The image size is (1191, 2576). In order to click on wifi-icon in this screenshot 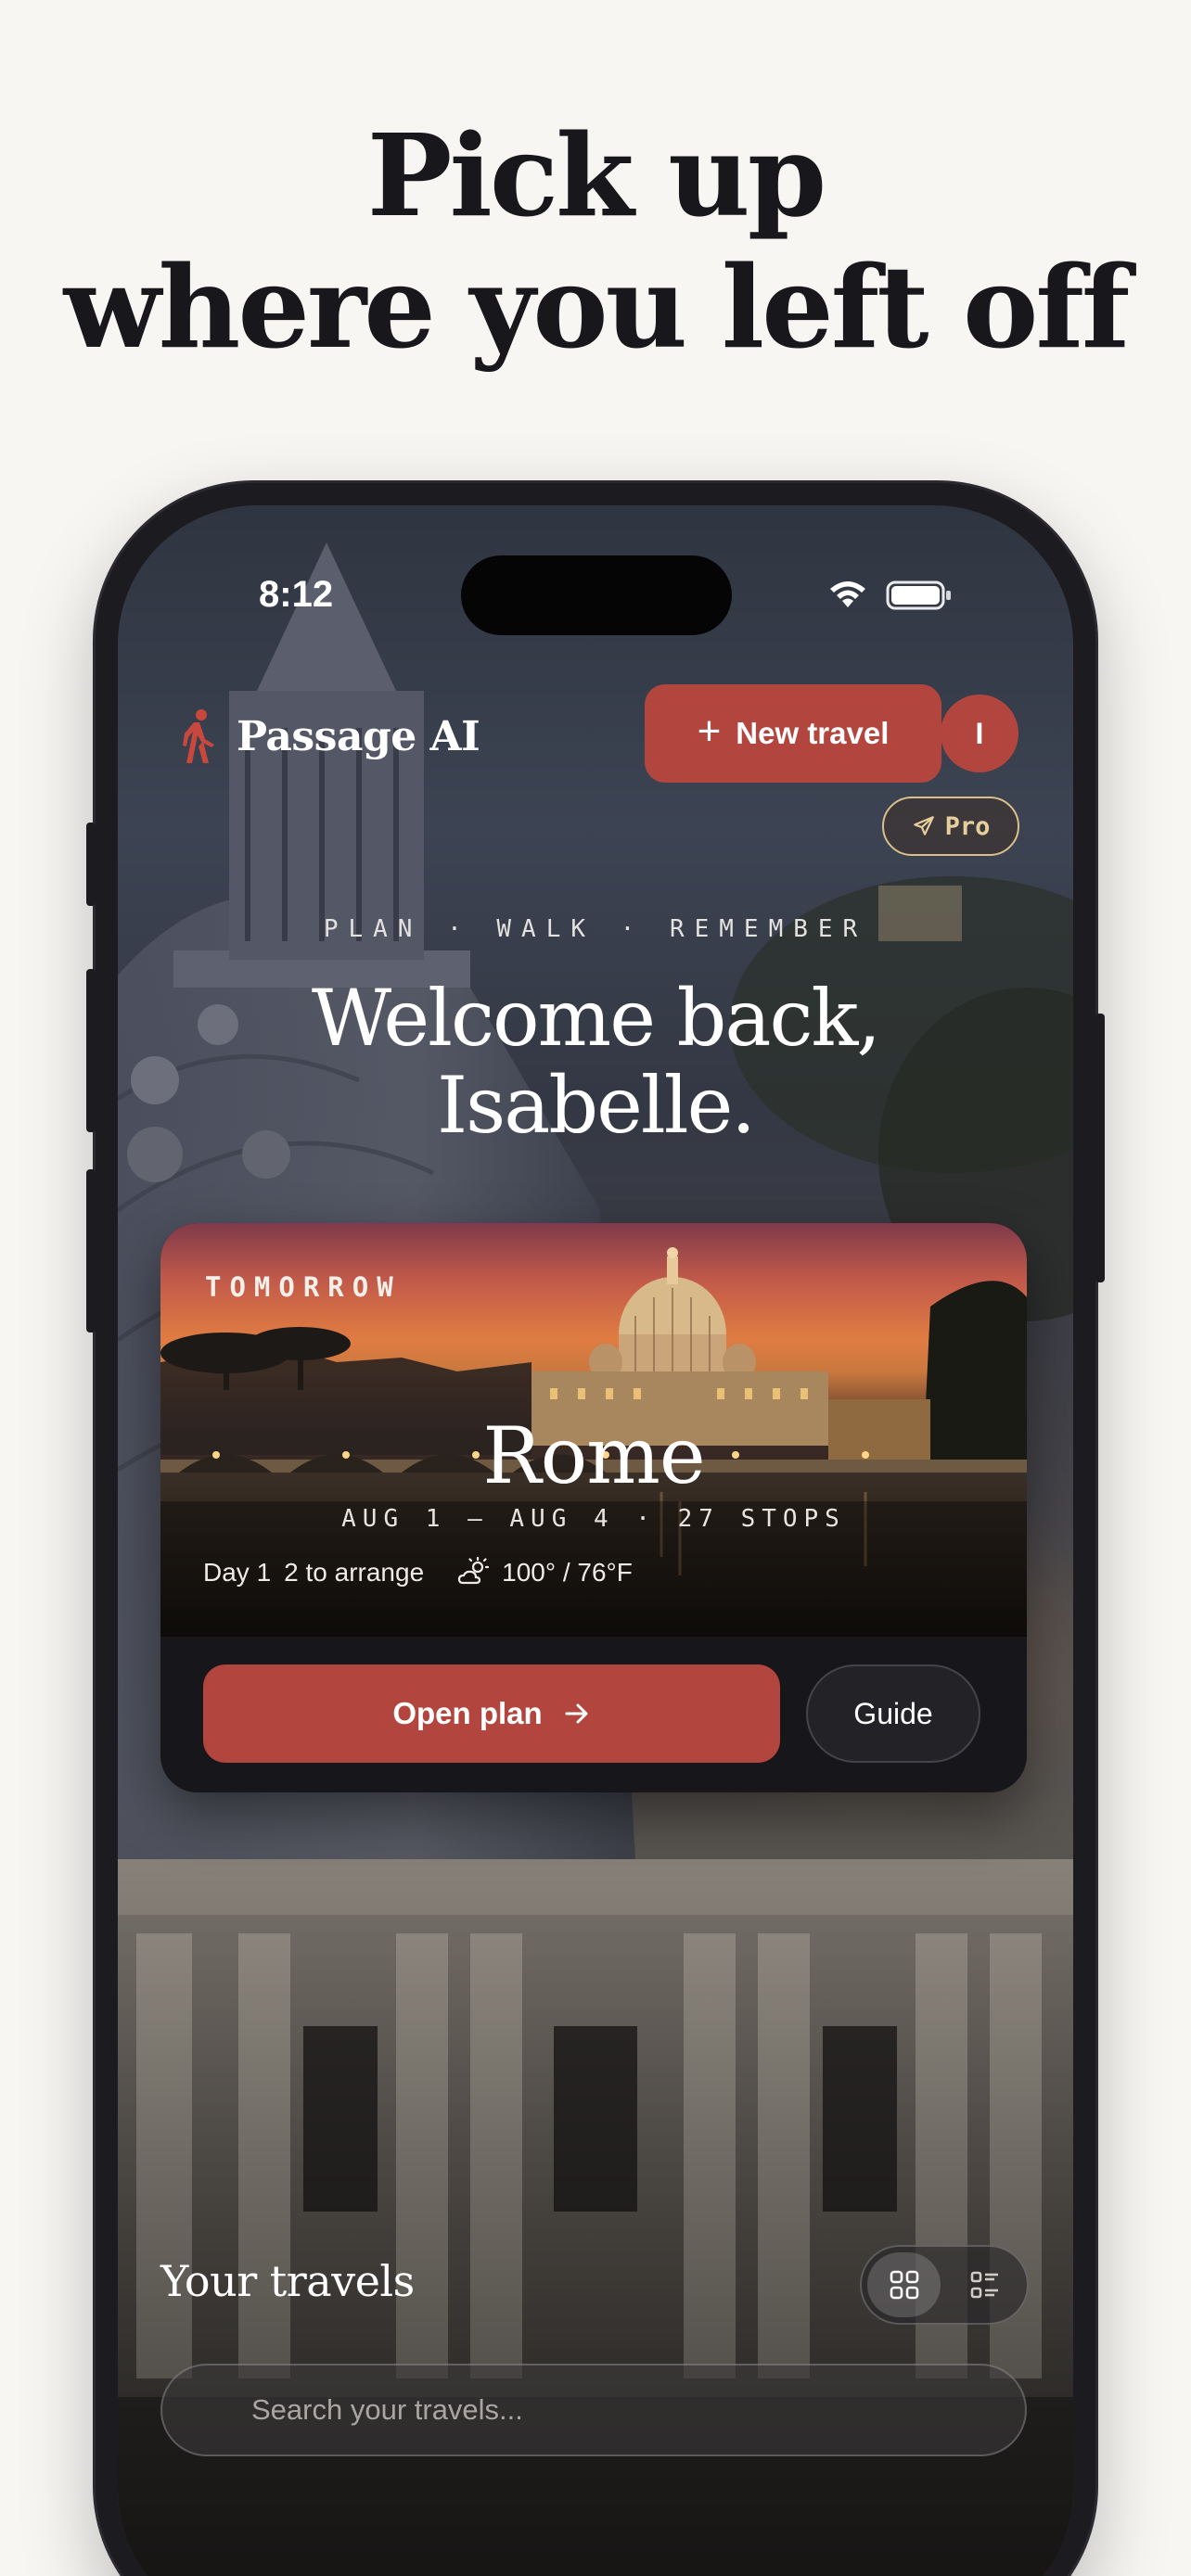, I will do `click(847, 594)`.